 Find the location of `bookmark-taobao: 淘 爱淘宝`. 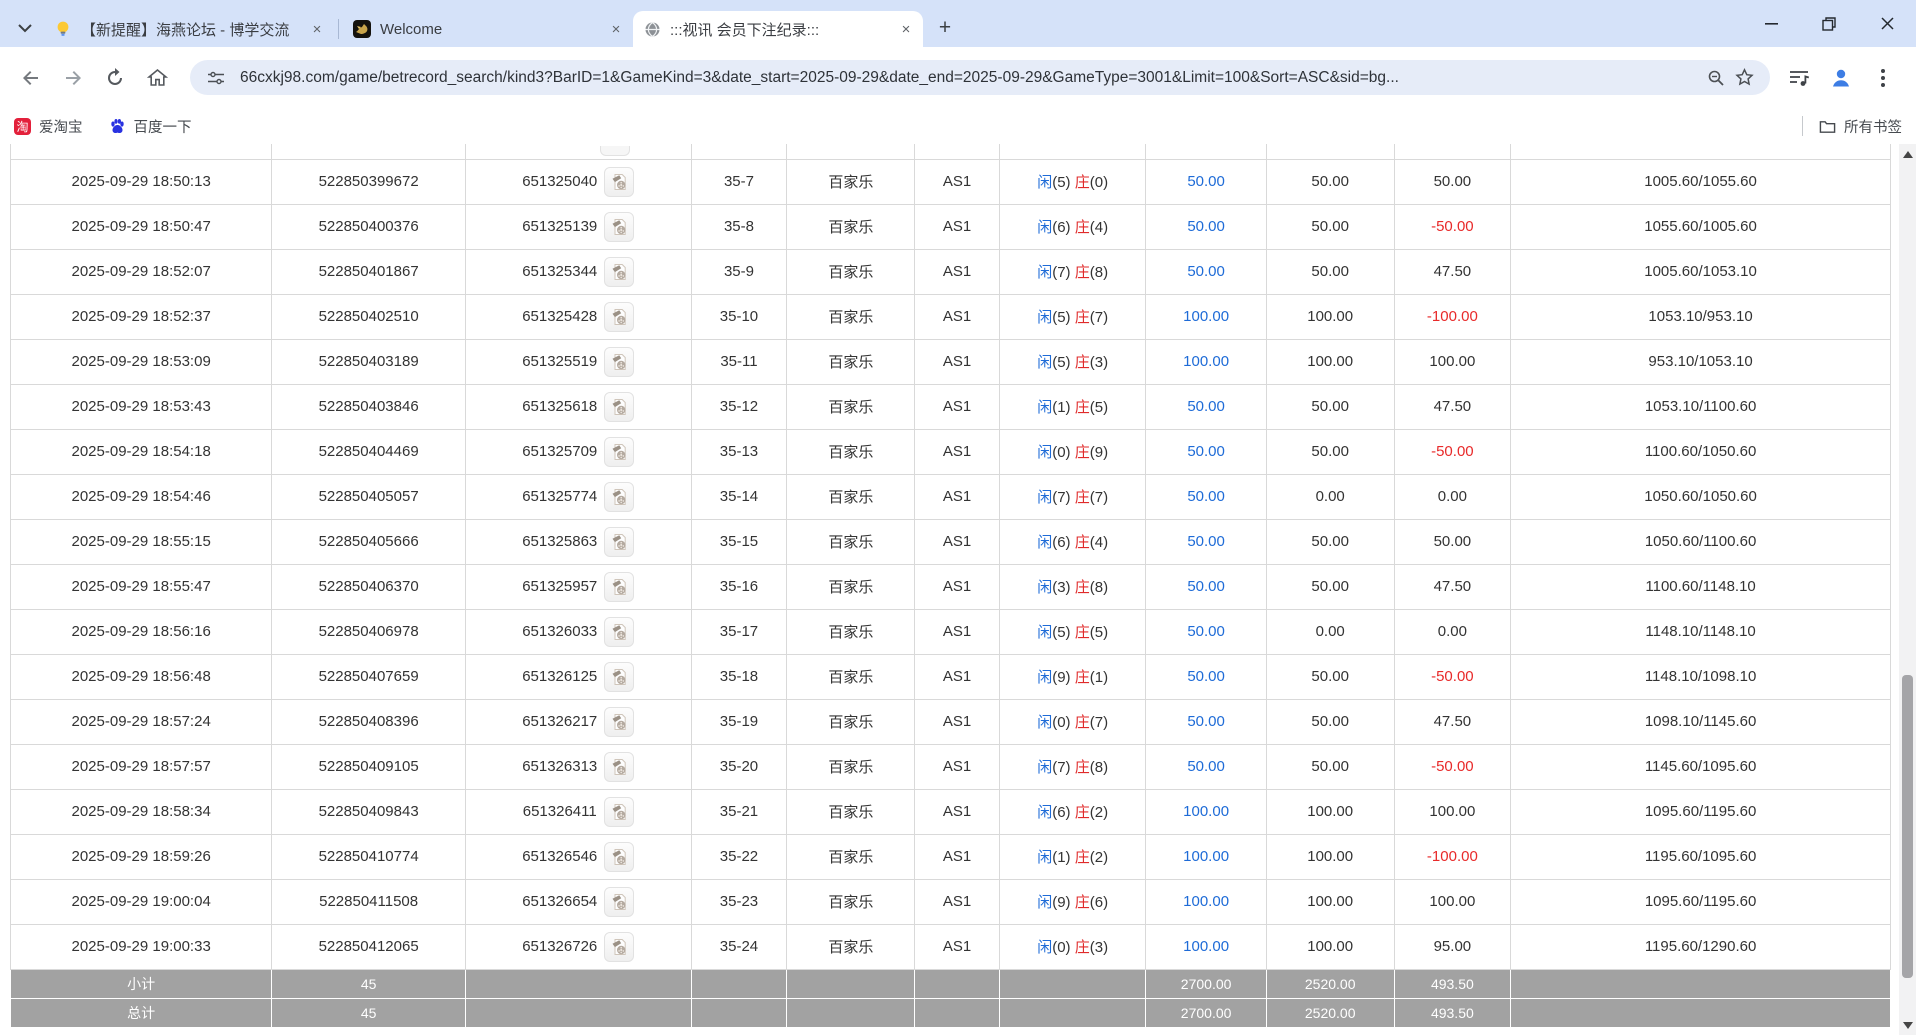

bookmark-taobao: 淘 爱淘宝 is located at coordinates (48, 126).